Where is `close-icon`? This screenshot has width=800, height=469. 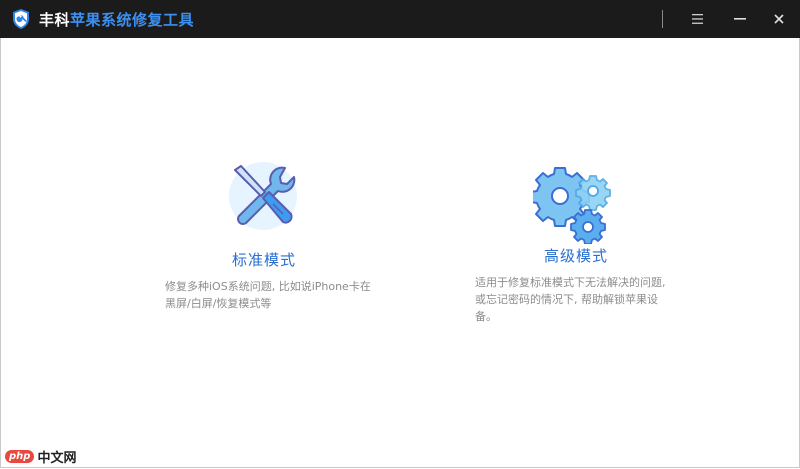 close-icon is located at coordinates (779, 19).